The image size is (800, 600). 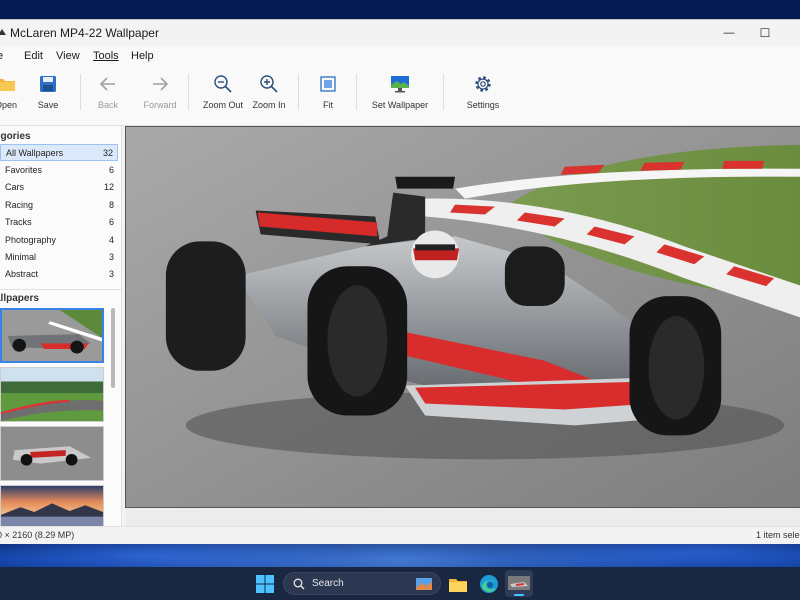 What do you see at coordinates (161, 84) in the screenshot?
I see `arrow-right-icon` at bounding box center [161, 84].